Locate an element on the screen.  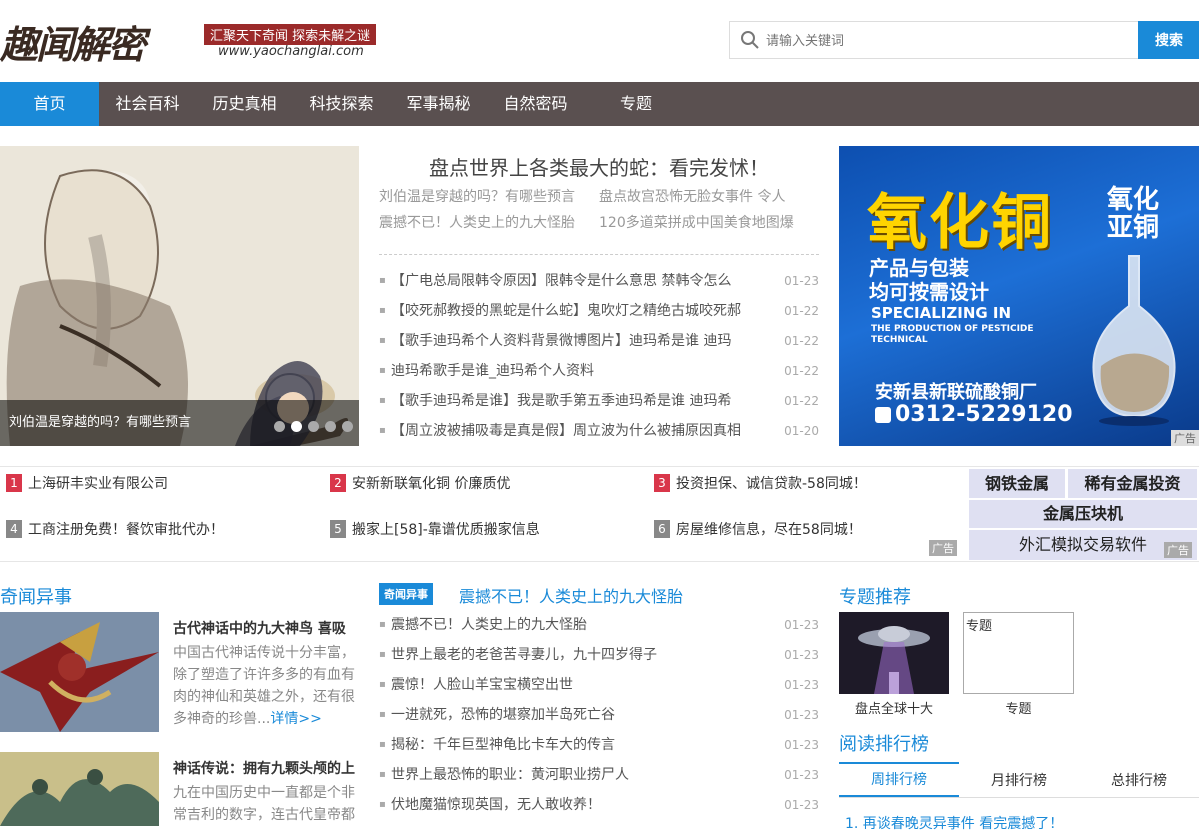
ad-link: 4 工商注册免费！餐饮审批代办！ is located at coordinates (115, 529).